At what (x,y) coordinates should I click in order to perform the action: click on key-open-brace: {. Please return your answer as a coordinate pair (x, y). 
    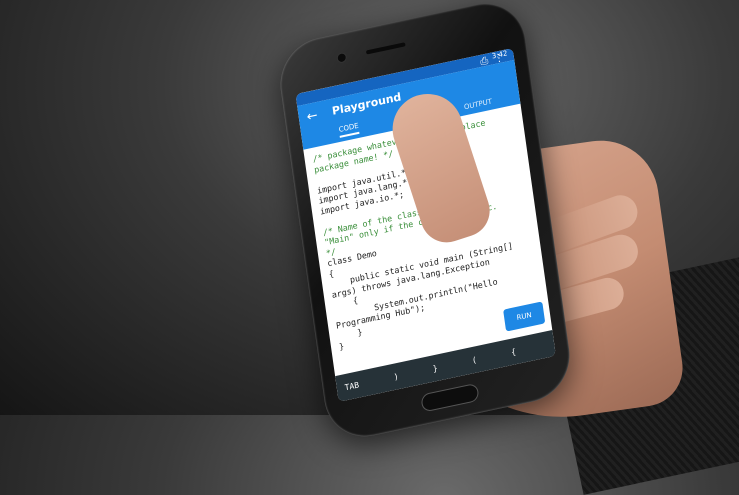
    Looking at the image, I should click on (513, 352).